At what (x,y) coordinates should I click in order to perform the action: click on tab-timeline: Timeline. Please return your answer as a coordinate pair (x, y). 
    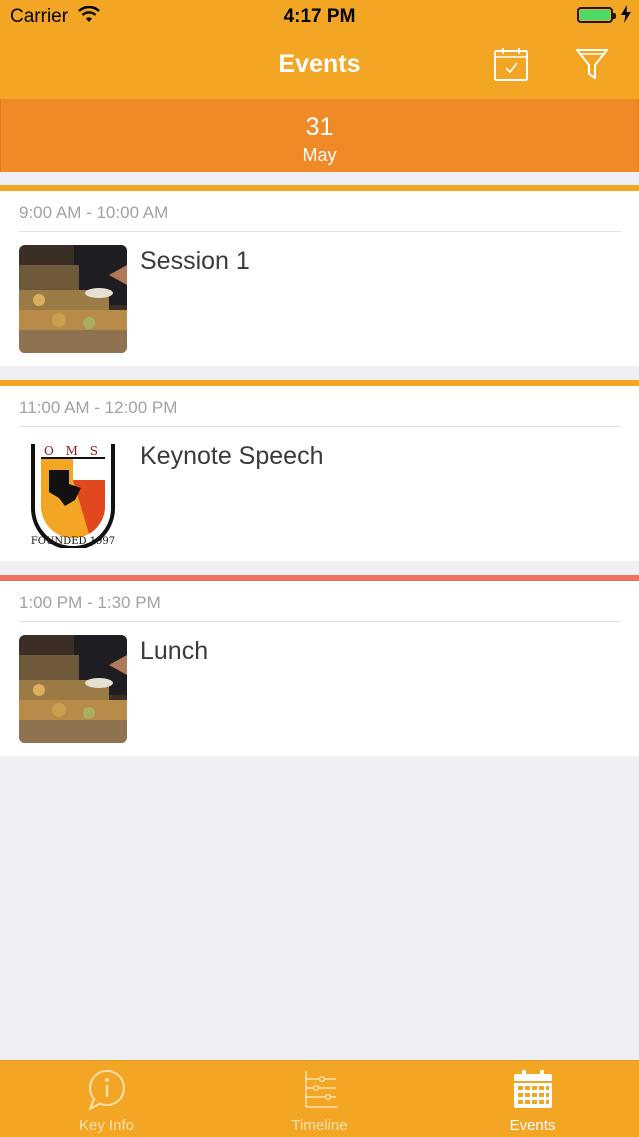
    Looking at the image, I should click on (319, 1099).